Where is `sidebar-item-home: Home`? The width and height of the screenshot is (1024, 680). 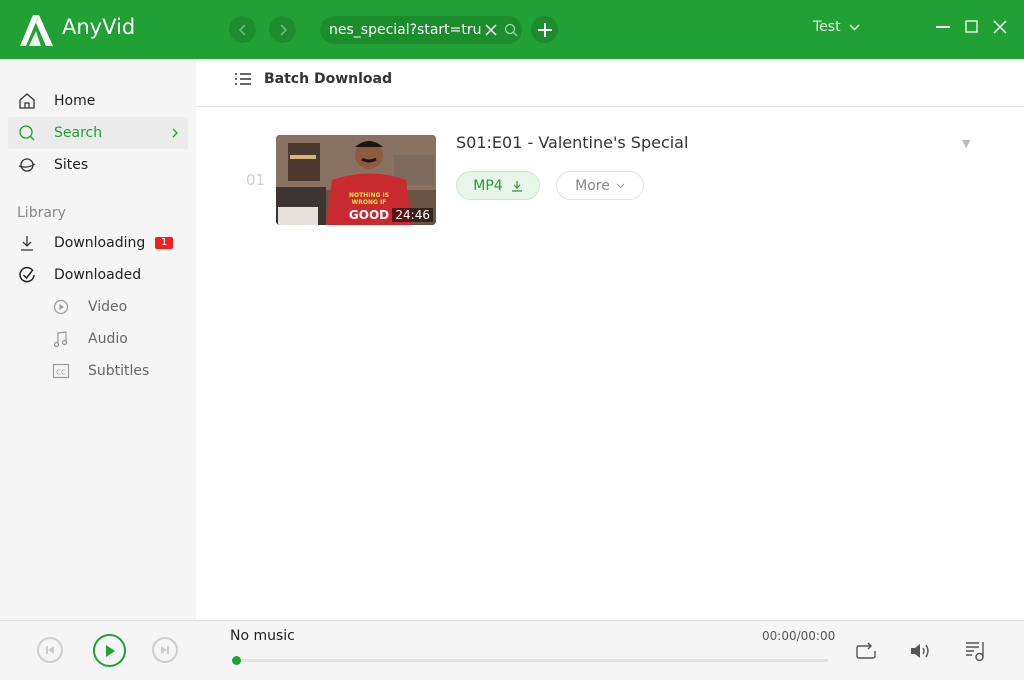
sidebar-item-home: Home is located at coordinates (98, 101).